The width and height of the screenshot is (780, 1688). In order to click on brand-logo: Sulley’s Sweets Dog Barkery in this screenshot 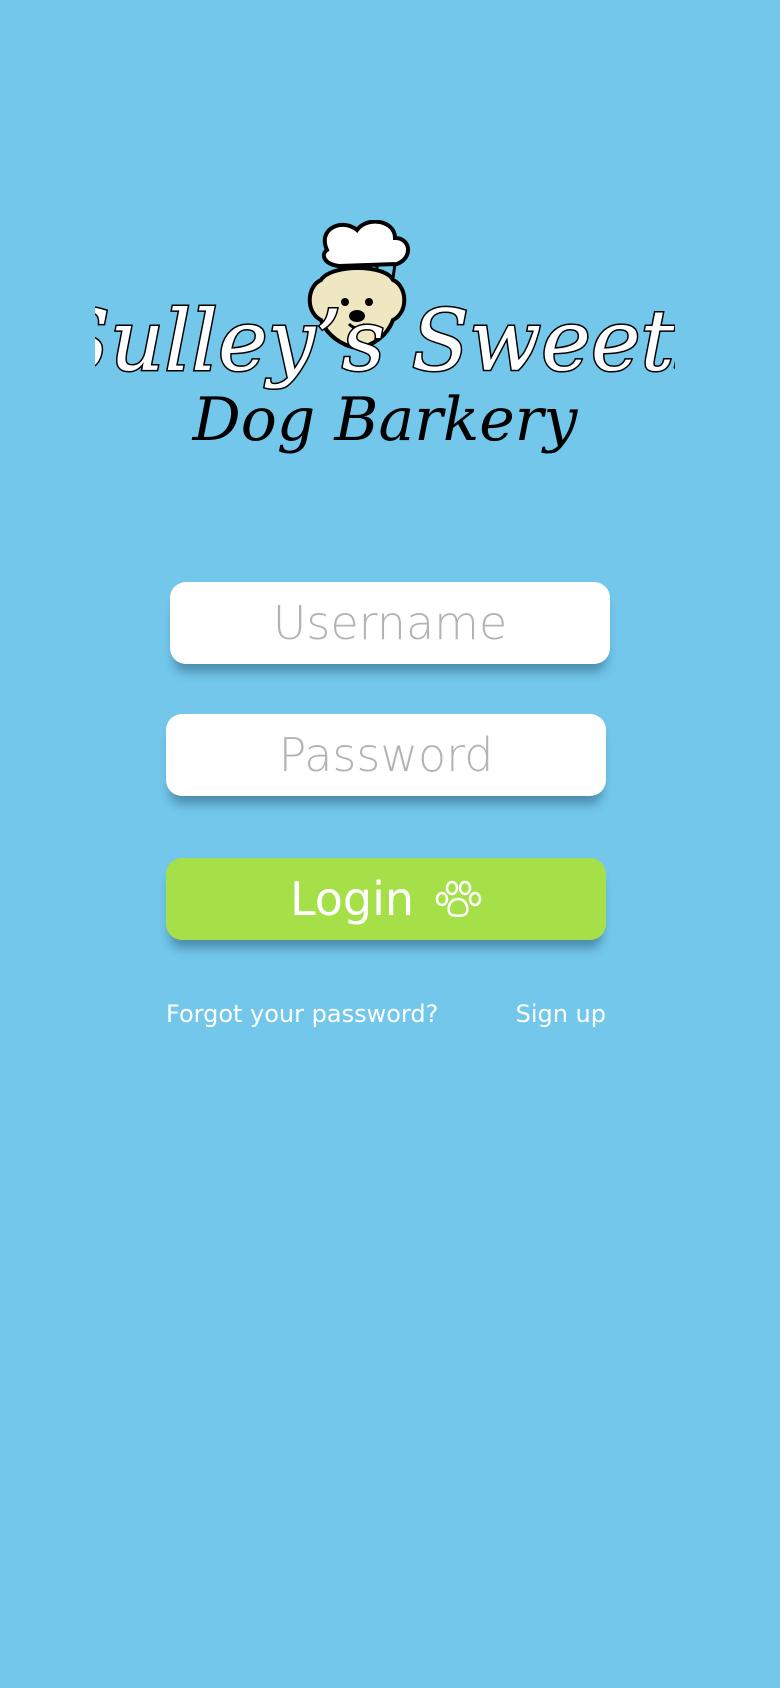, I will do `click(385, 360)`.